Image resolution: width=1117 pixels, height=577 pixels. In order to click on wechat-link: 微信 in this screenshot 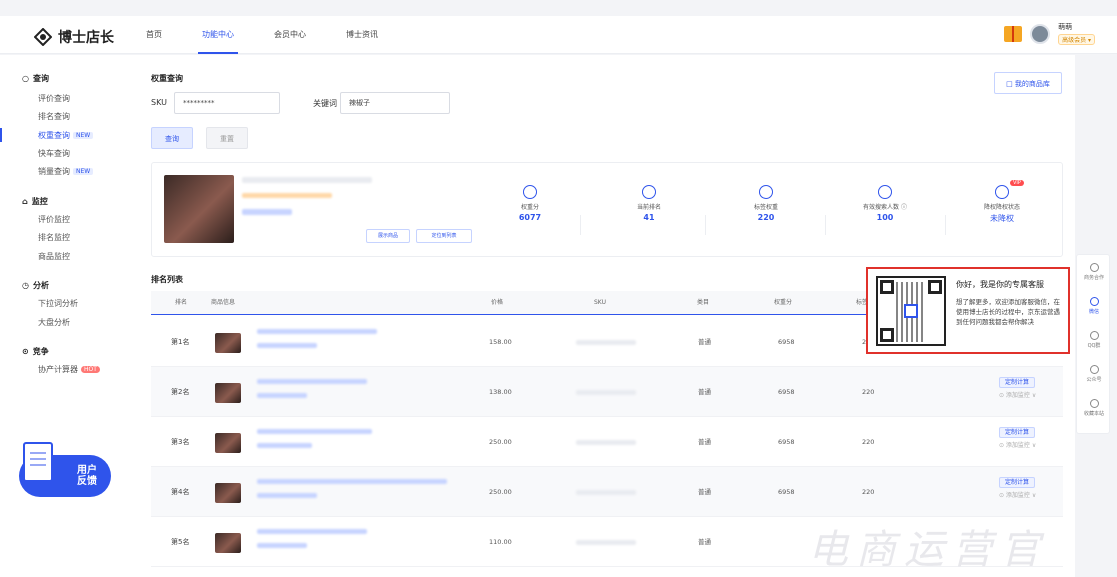, I will do `click(1094, 306)`.